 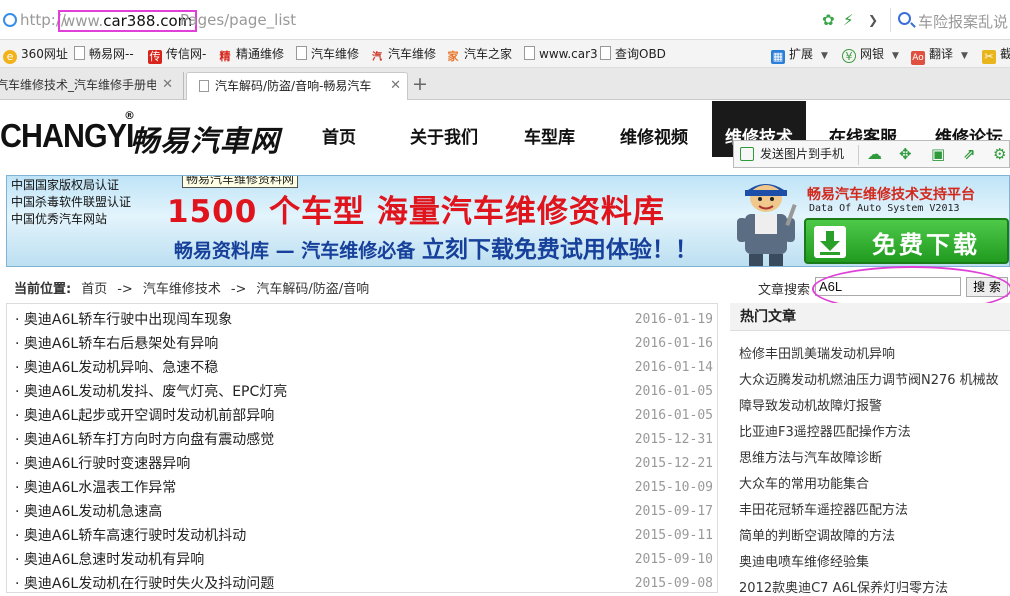 I want to click on browser-search-input: 车险报案乱说, so click(x=963, y=21).